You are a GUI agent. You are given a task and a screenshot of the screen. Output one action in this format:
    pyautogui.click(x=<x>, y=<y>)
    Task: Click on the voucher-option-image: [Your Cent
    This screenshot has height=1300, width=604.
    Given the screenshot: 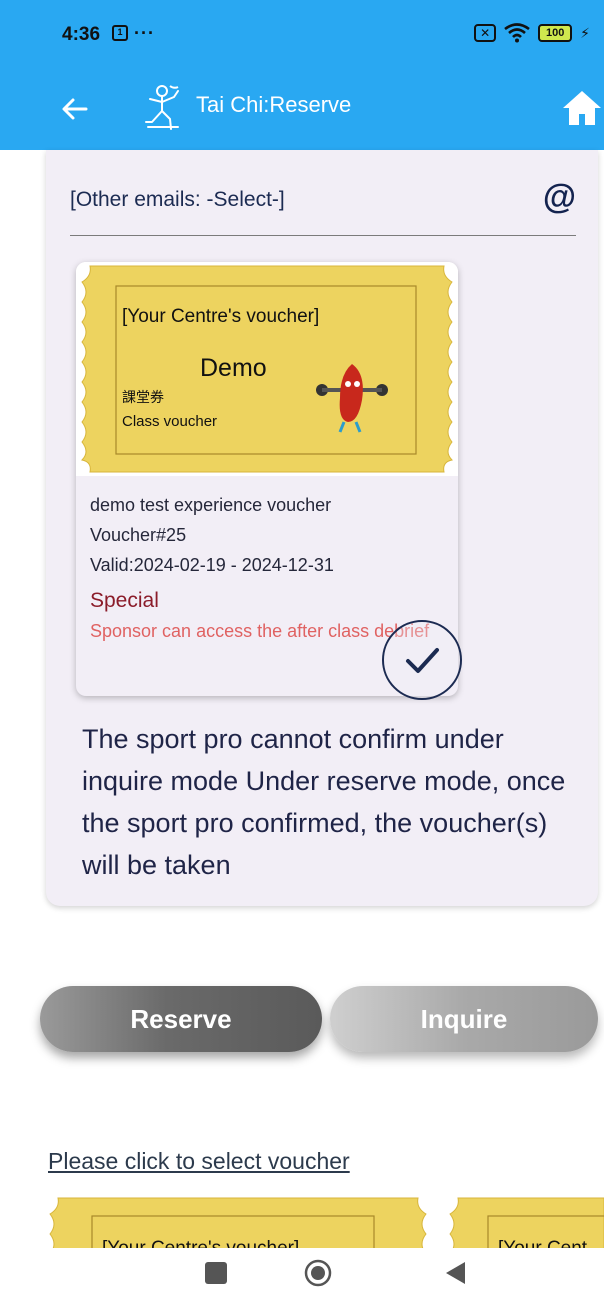 What is the action you would take?
    pyautogui.click(x=526, y=1222)
    